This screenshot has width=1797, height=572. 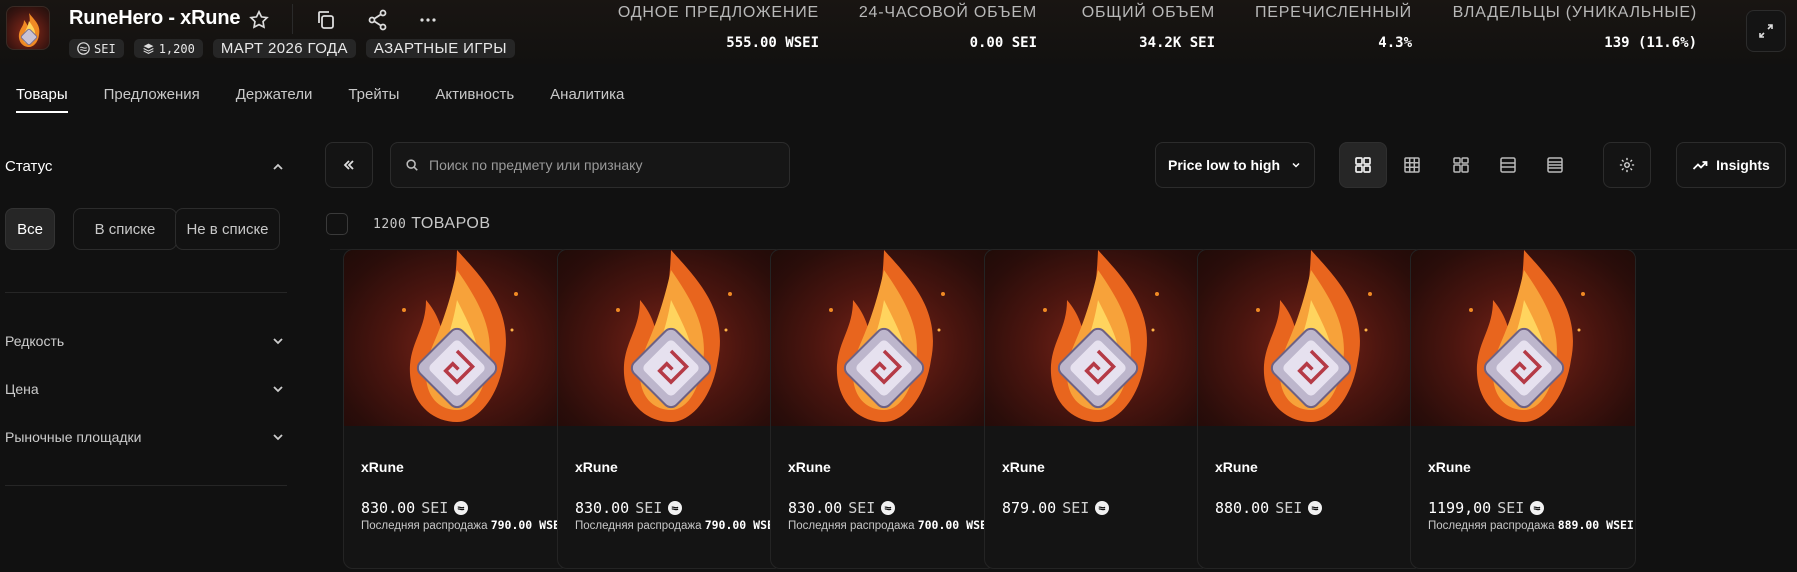 I want to click on copy-icon, so click(x=326, y=20).